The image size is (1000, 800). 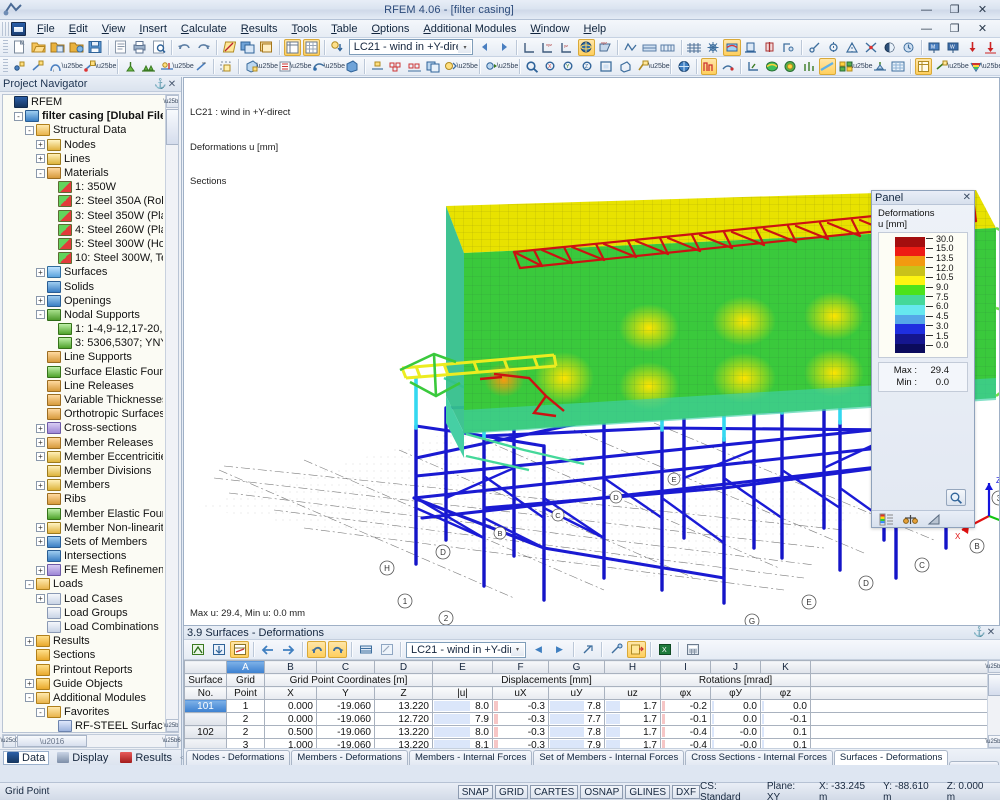 What do you see at coordinates (84, 329) in the screenshot?
I see `tree-item-1-1-4-9-12-17-20-25-2: 1: 1-4,9-12,17-20,25-2` at bounding box center [84, 329].